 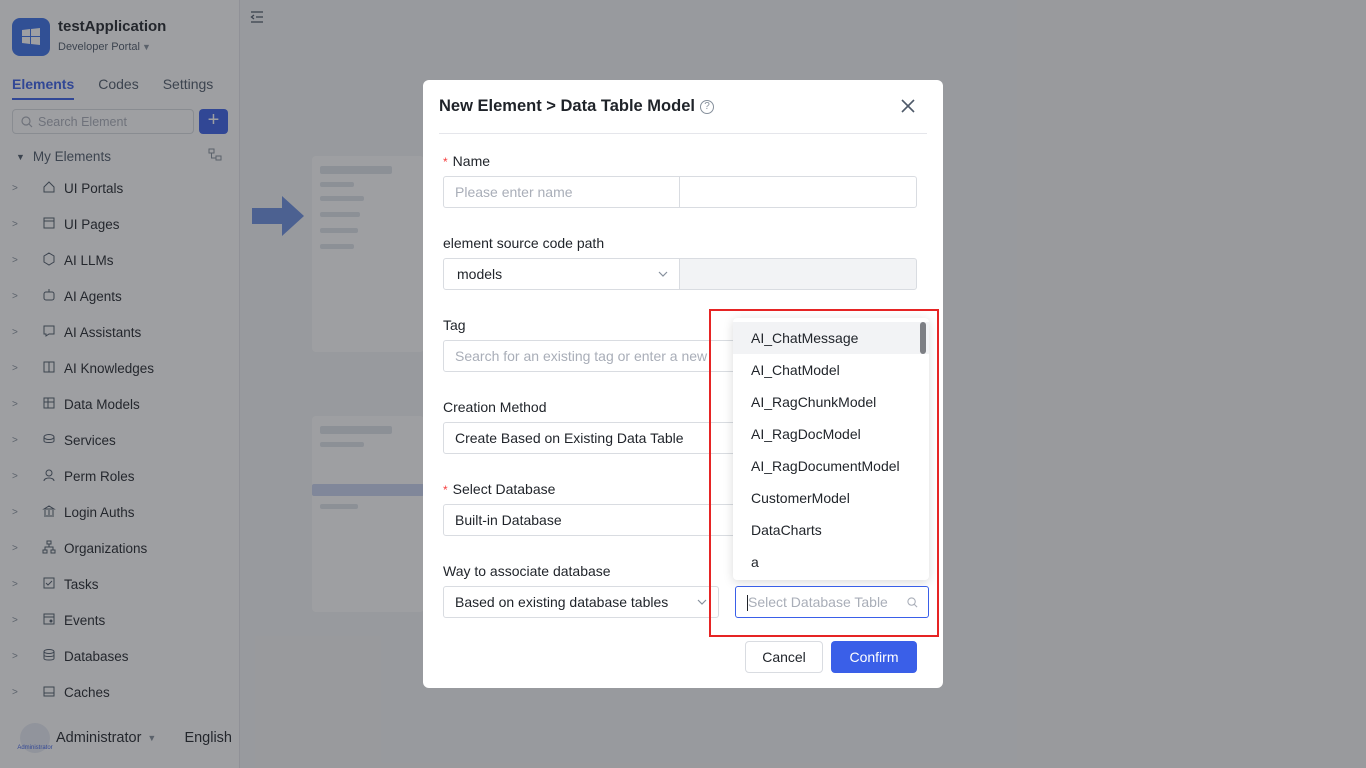 I want to click on name-suffix-input, so click(x=798, y=192).